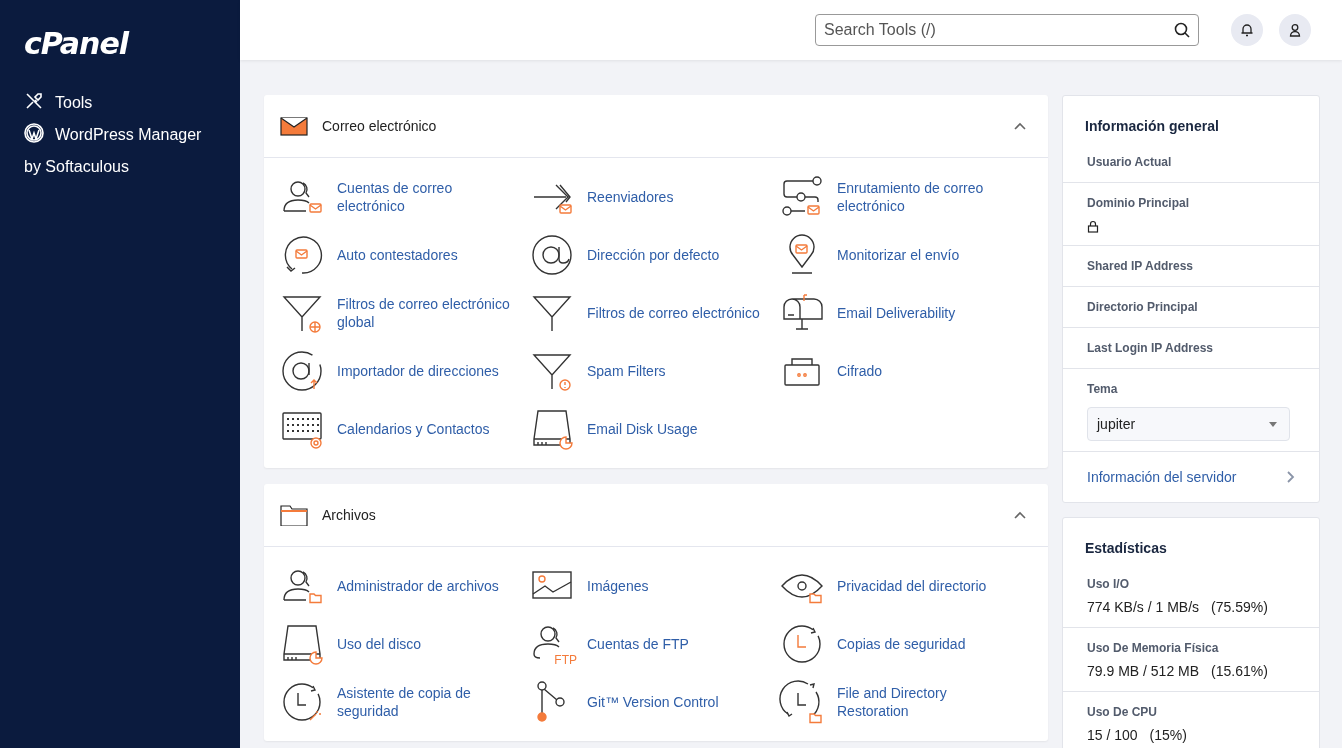 The width and height of the screenshot is (1342, 748). Describe the element at coordinates (802, 644) in the screenshot. I see `clock-icon` at that location.